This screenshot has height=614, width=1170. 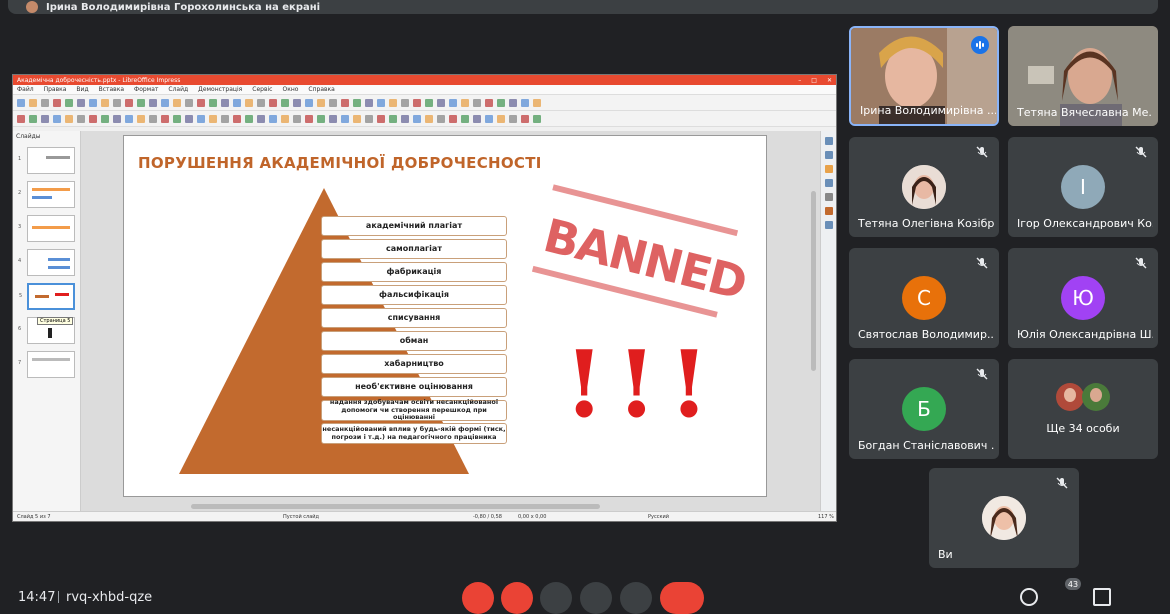 I want to click on menu-window: Окно, so click(x=290, y=89).